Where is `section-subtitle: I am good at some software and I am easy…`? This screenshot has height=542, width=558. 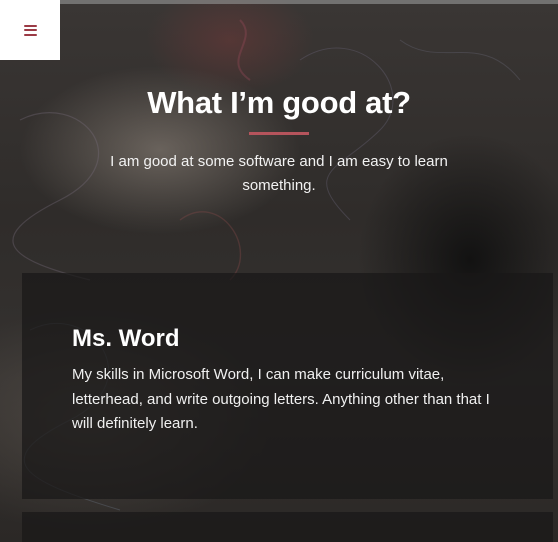 section-subtitle: I am good at some software and I am easy… is located at coordinates (279, 173).